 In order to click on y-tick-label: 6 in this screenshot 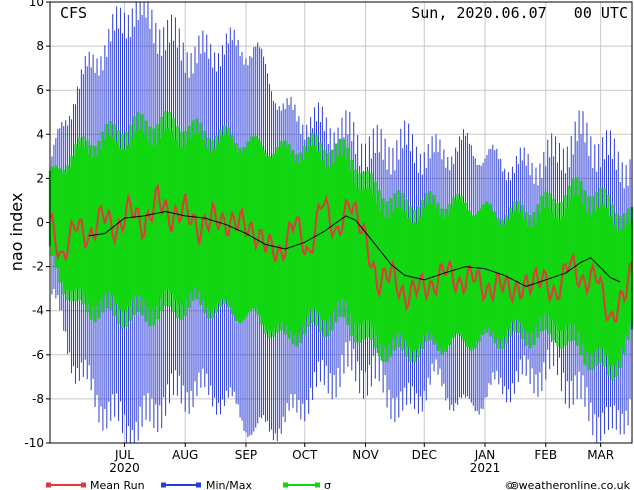, I will do `click(40, 90)`.